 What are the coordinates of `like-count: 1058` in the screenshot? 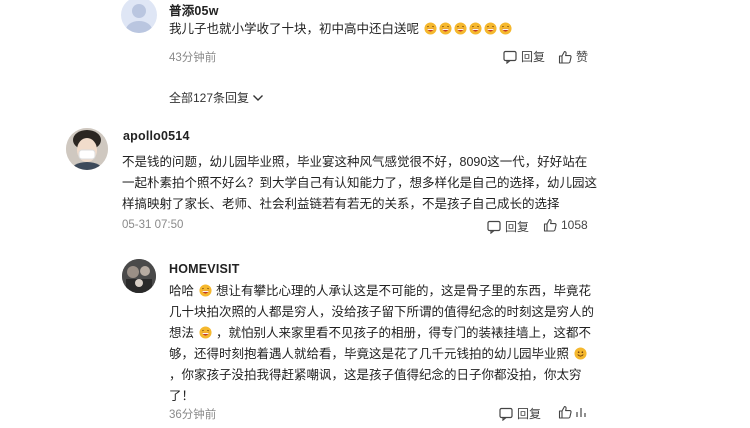 It's located at (574, 225).